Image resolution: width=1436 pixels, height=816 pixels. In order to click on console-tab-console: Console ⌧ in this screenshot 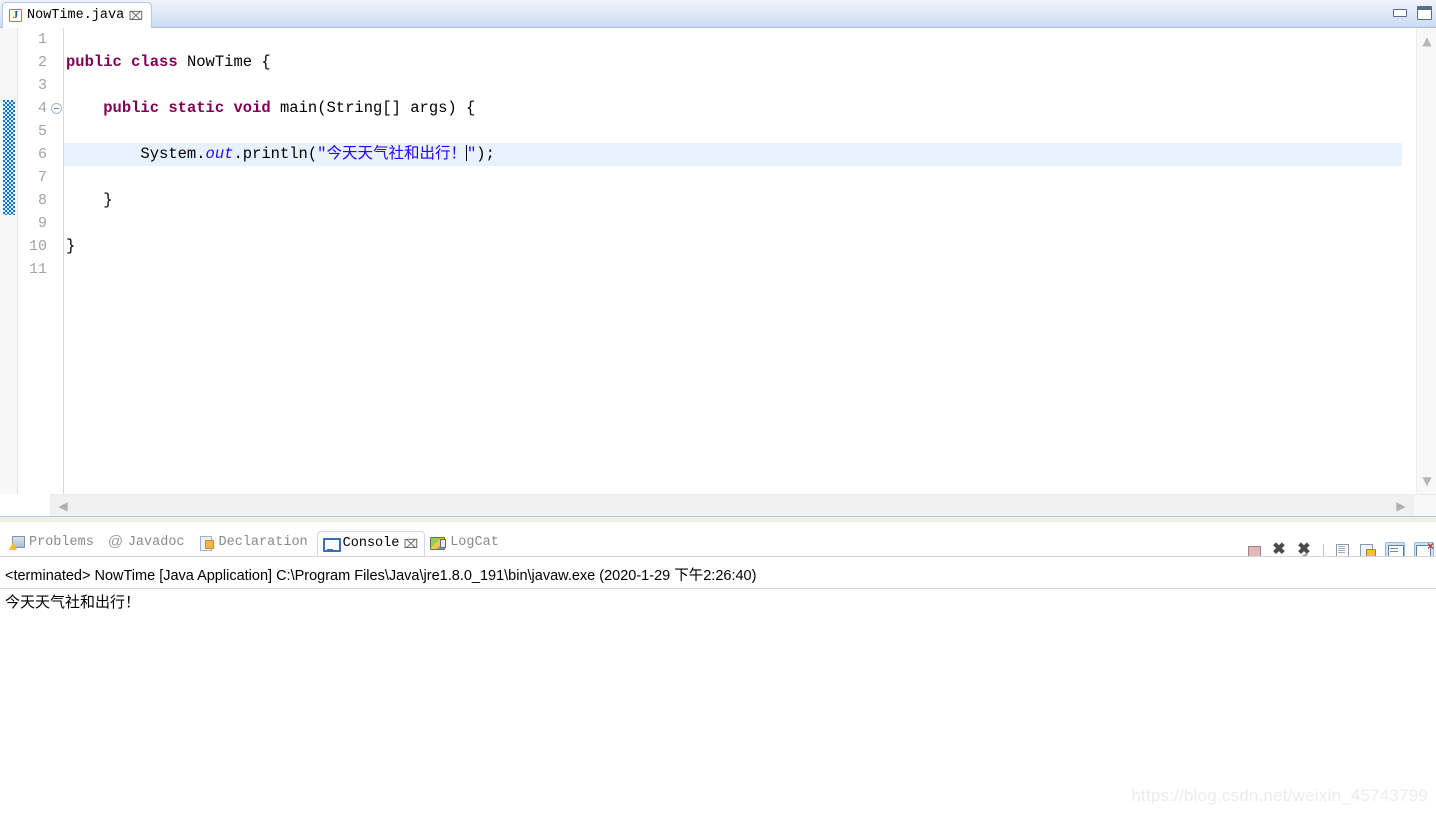, I will do `click(371, 543)`.